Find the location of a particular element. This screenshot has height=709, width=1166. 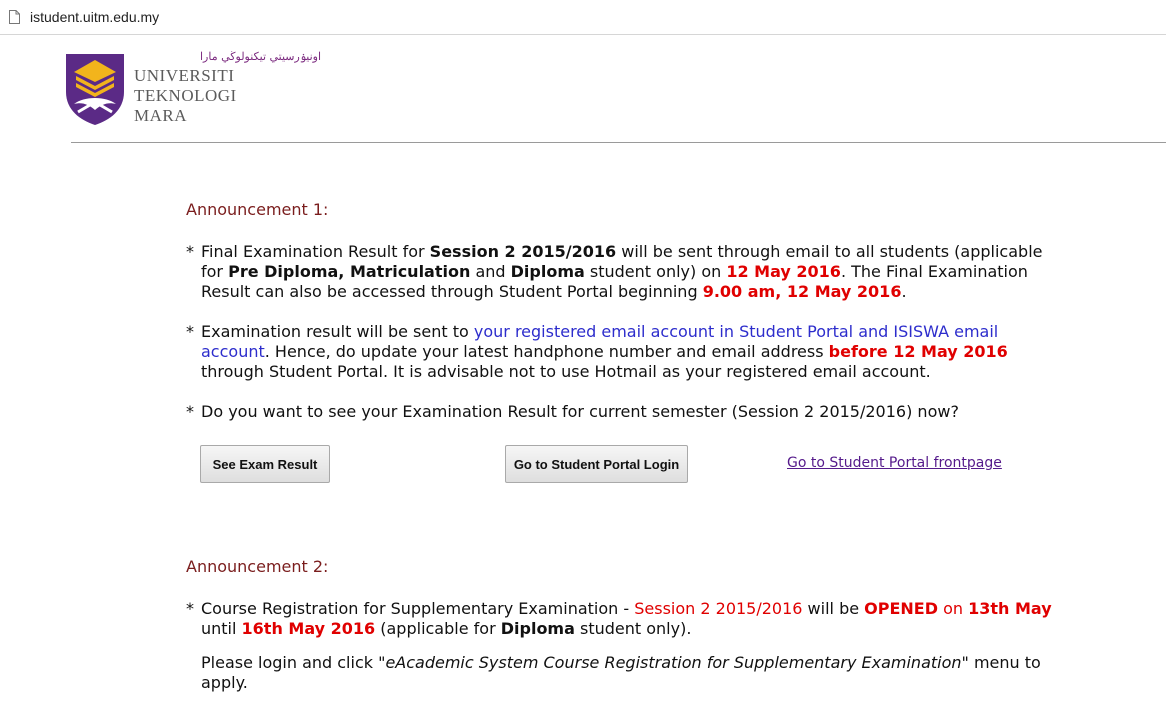

opened-highlight: OPENED is located at coordinates (901, 608).